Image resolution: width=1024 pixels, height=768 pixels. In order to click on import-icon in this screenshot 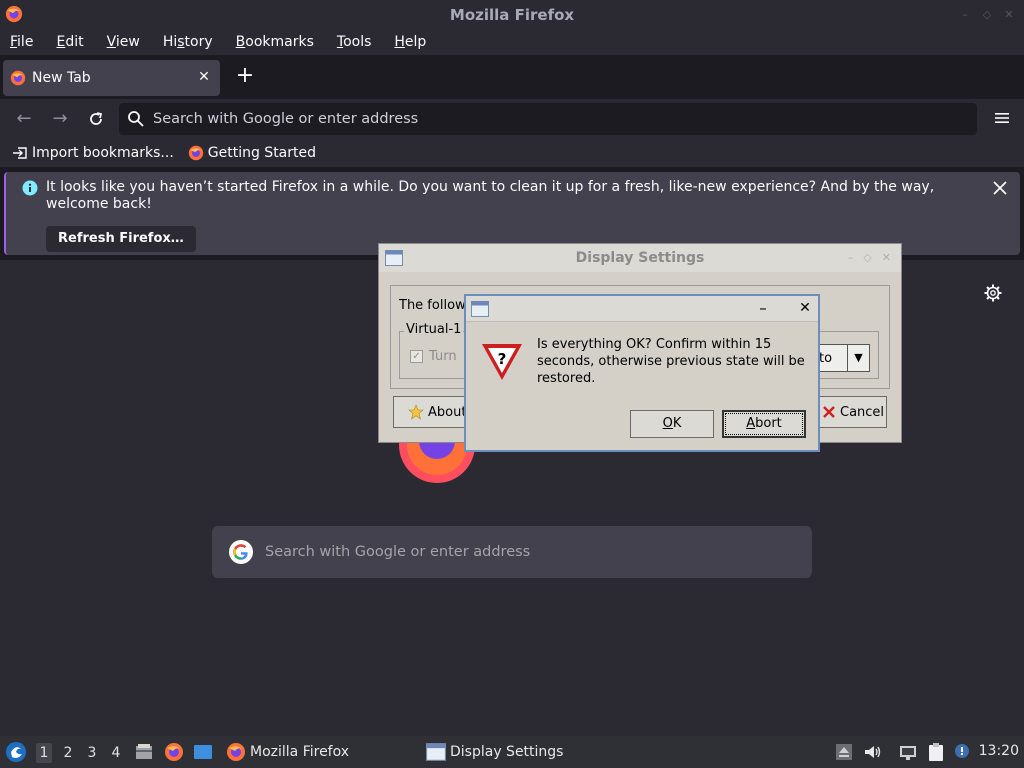, I will do `click(20, 153)`.